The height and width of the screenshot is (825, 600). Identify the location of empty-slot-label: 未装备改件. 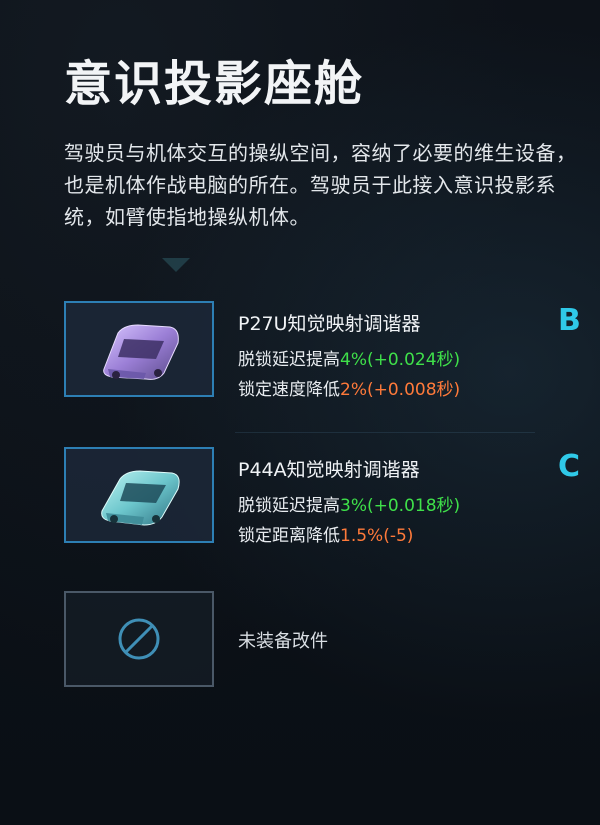
(283, 641).